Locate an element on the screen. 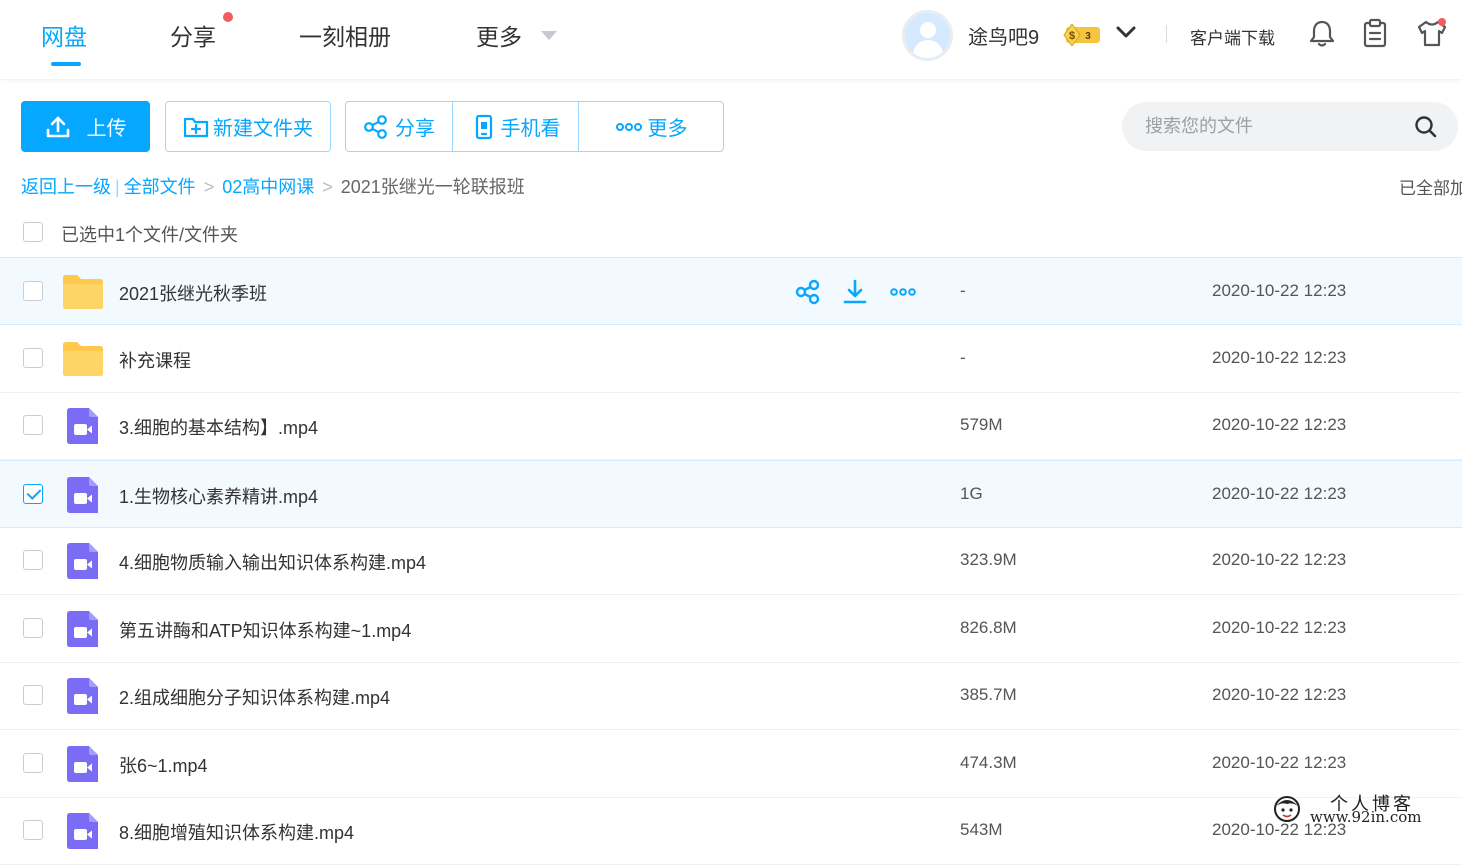 The image size is (1462, 865). file-row: 3.细胞的基本结构】.mp4 579M 2020-10-22 12:23 is located at coordinates (731, 426).